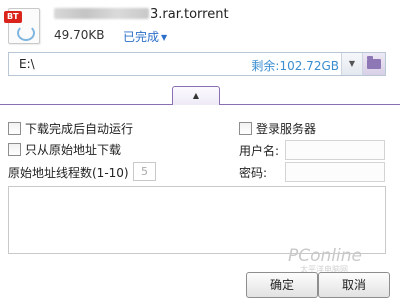 This screenshot has width=400, height=300. I want to click on ok-button: 确定, so click(282, 285).